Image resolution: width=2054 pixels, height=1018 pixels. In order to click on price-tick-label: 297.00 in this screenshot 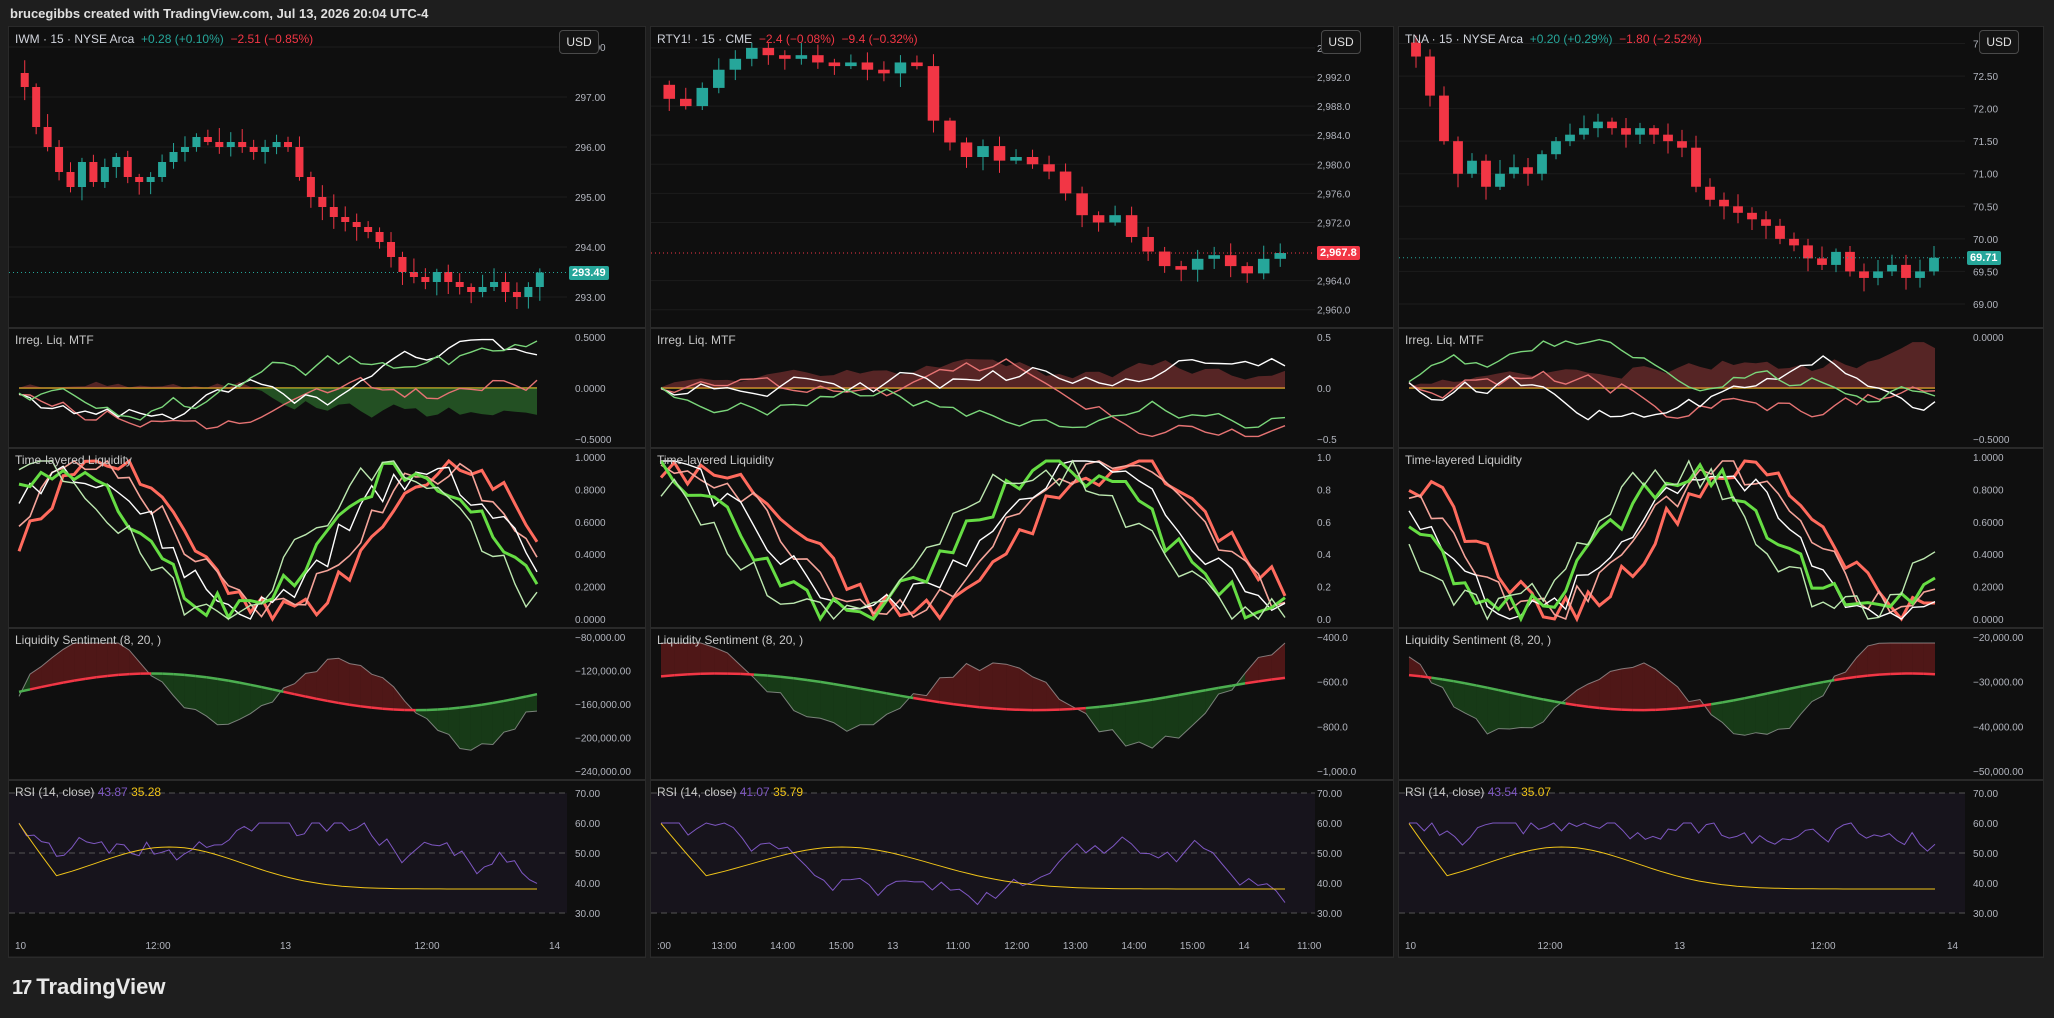, I will do `click(590, 98)`.